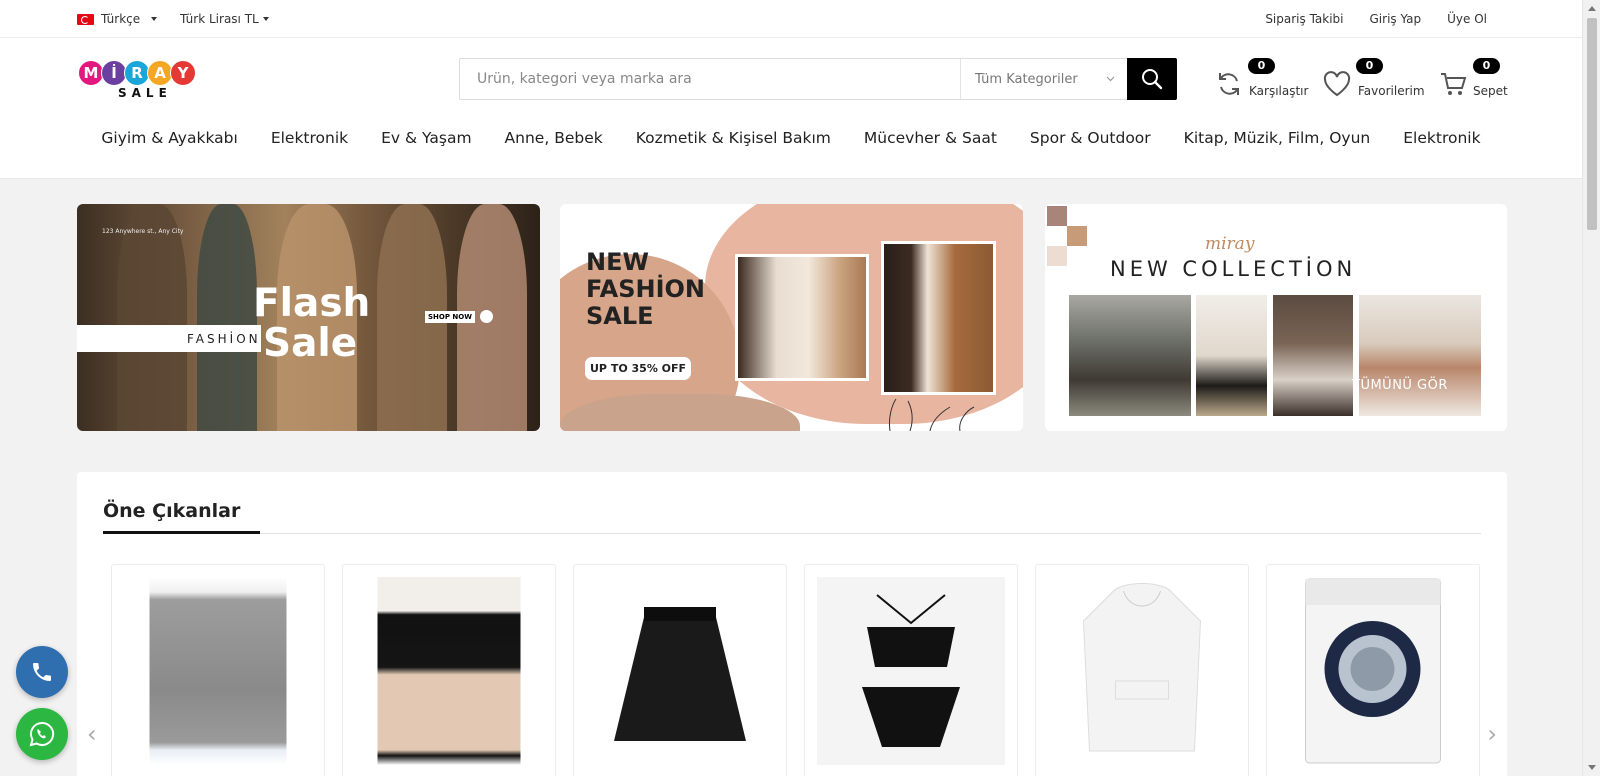 The image size is (1600, 776). Describe the element at coordinates (1337, 84) in the screenshot. I see `heart-icon` at that location.